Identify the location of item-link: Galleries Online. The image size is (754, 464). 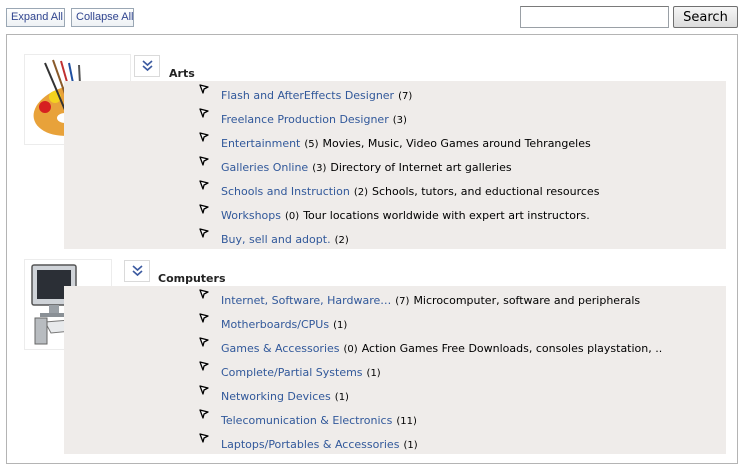
(264, 167).